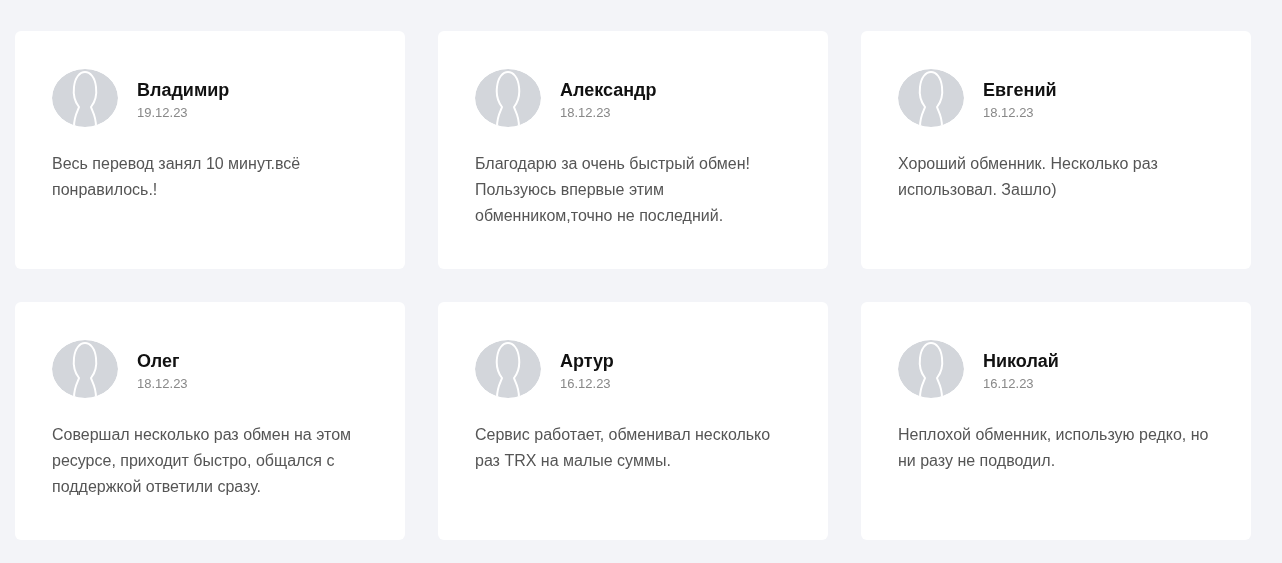 The image size is (1282, 563). What do you see at coordinates (159, 361) in the screenshot?
I see `reviewer-name: Олег` at bounding box center [159, 361].